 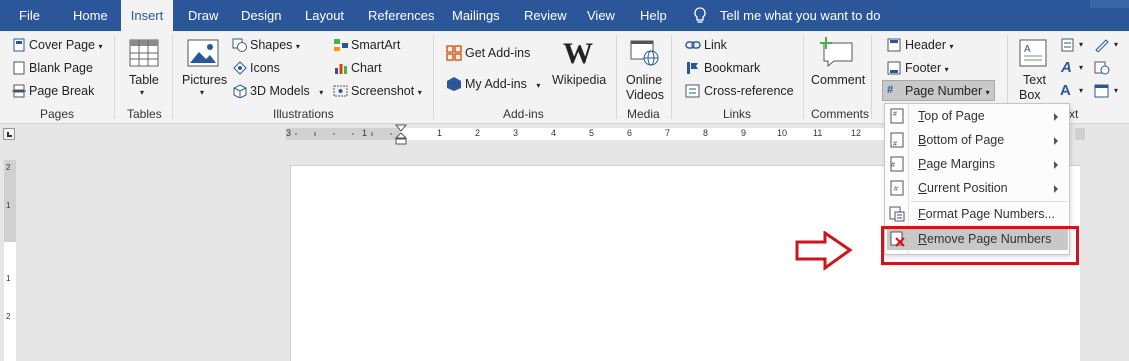 I want to click on page-break-button: Page Break, so click(x=61, y=91).